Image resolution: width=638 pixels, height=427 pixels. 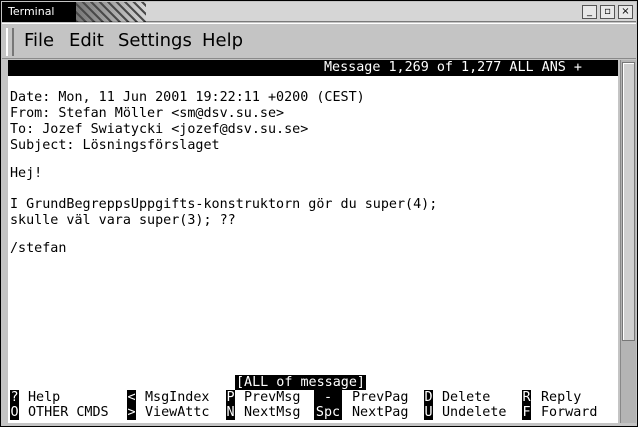 What do you see at coordinates (155, 40) in the screenshot?
I see `menu-settings: Settings` at bounding box center [155, 40].